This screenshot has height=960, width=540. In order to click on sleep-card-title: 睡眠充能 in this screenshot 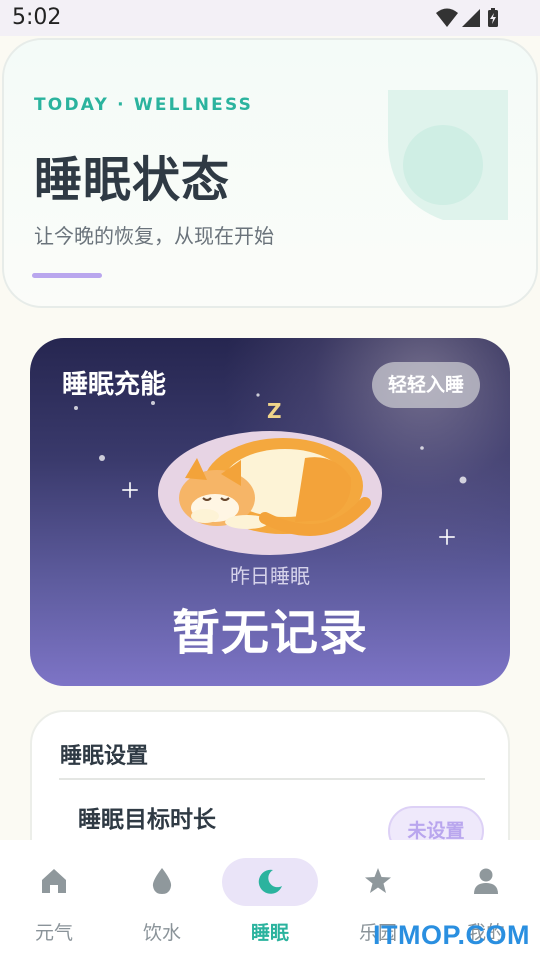, I will do `click(114, 385)`.